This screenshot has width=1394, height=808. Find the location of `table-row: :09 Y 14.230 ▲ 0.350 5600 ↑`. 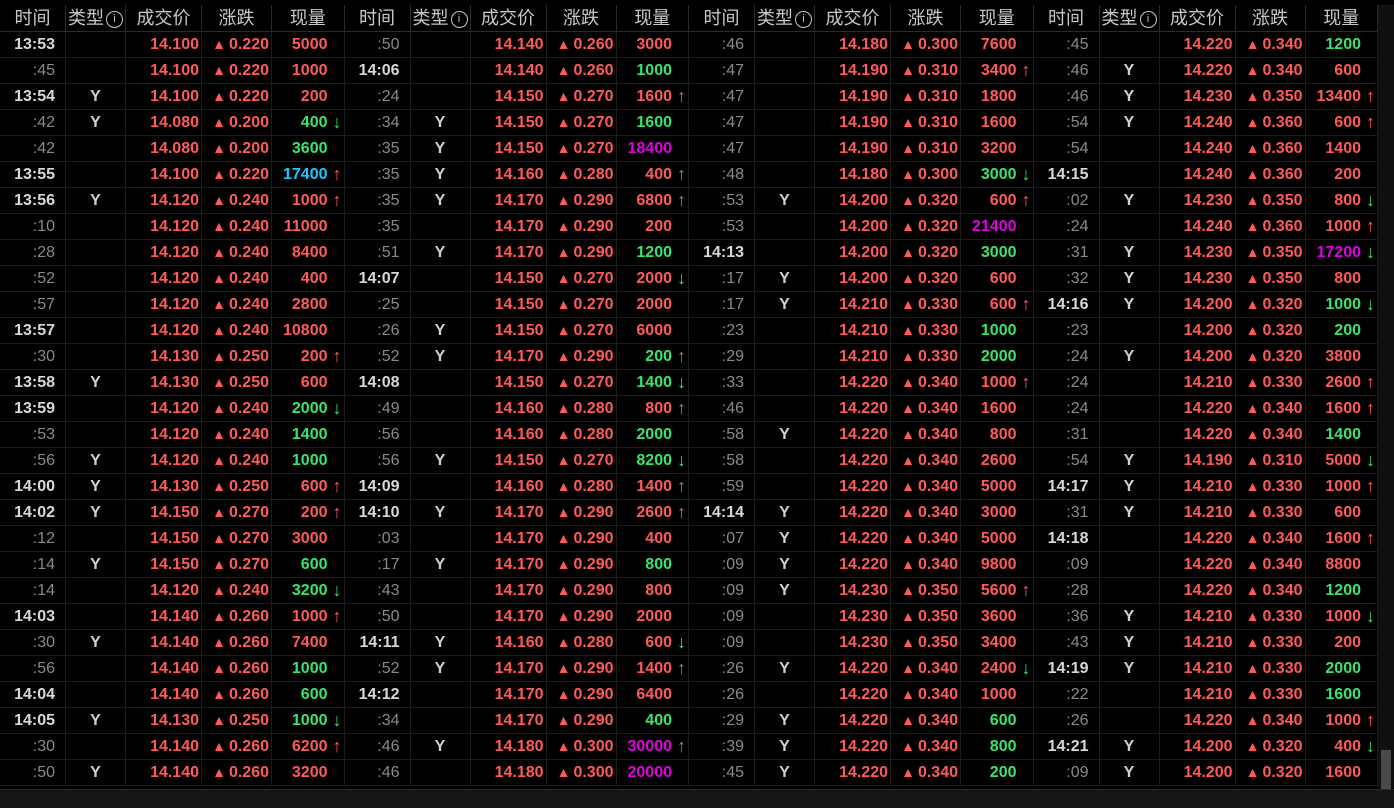

table-row: :09 Y 14.230 ▲ 0.350 5600 ↑ is located at coordinates (861, 591).